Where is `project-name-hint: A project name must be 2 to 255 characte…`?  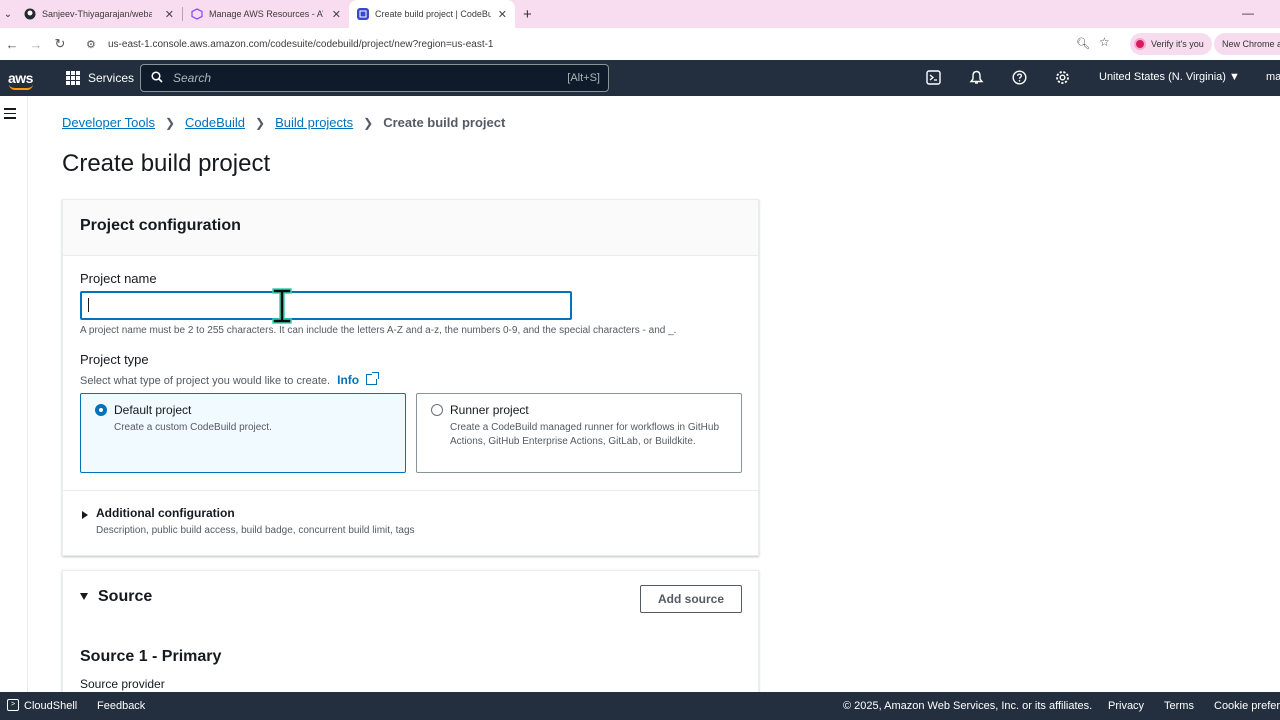
project-name-hint: A project name must be 2 to 255 characte… is located at coordinates (378, 330).